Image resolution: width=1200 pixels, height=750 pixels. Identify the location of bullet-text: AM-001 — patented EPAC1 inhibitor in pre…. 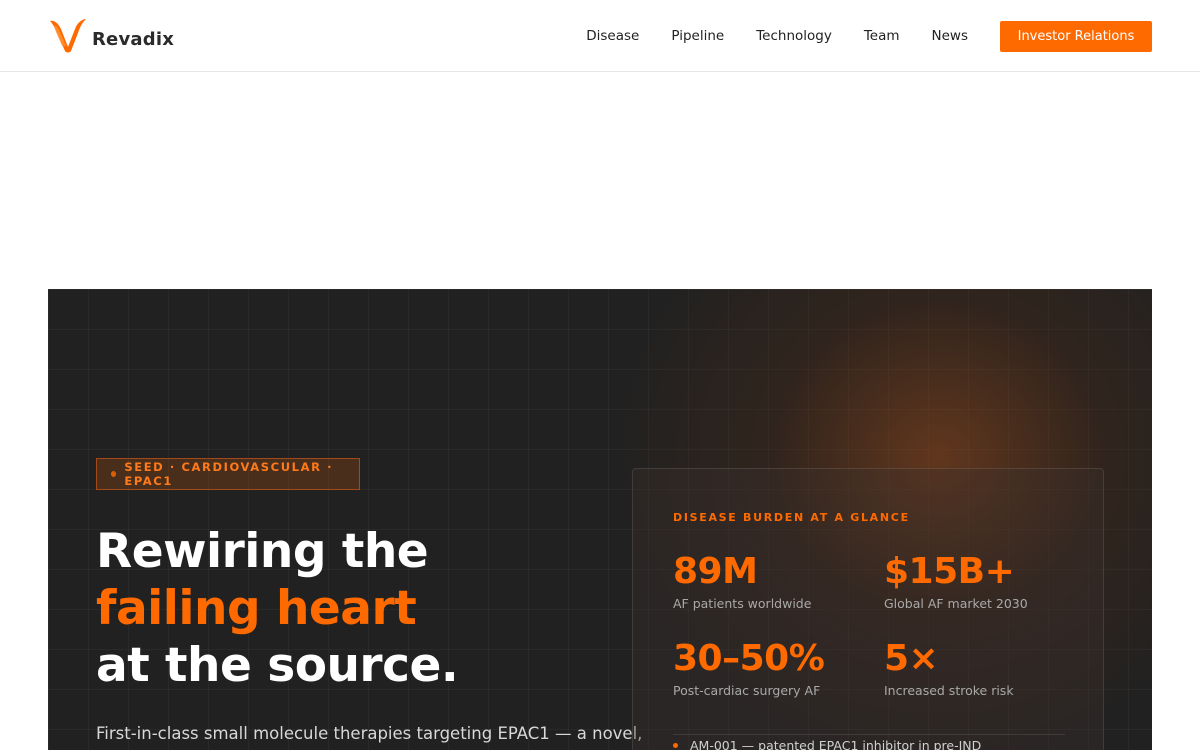
(836, 744).